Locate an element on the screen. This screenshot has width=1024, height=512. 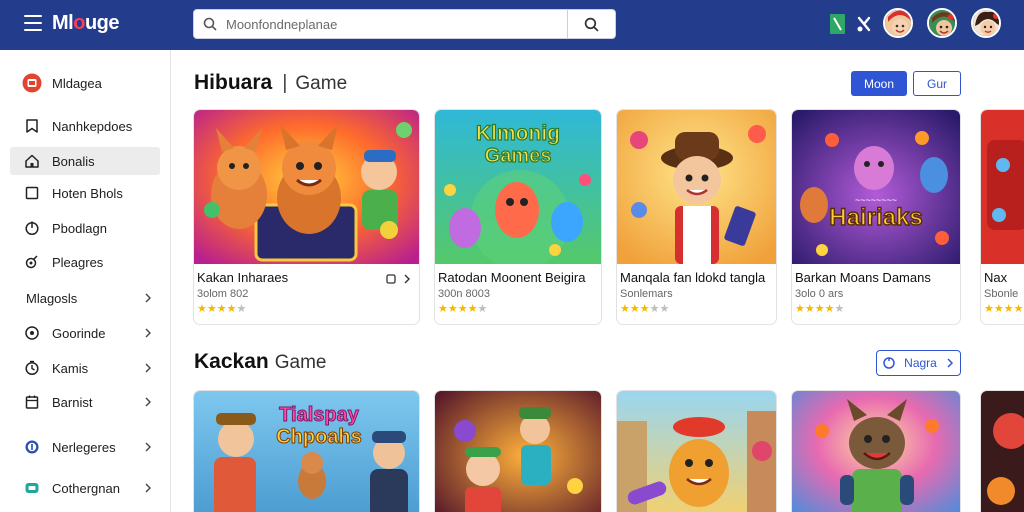
sidebar-item-label: Barnist is located at coordinates (72, 402).